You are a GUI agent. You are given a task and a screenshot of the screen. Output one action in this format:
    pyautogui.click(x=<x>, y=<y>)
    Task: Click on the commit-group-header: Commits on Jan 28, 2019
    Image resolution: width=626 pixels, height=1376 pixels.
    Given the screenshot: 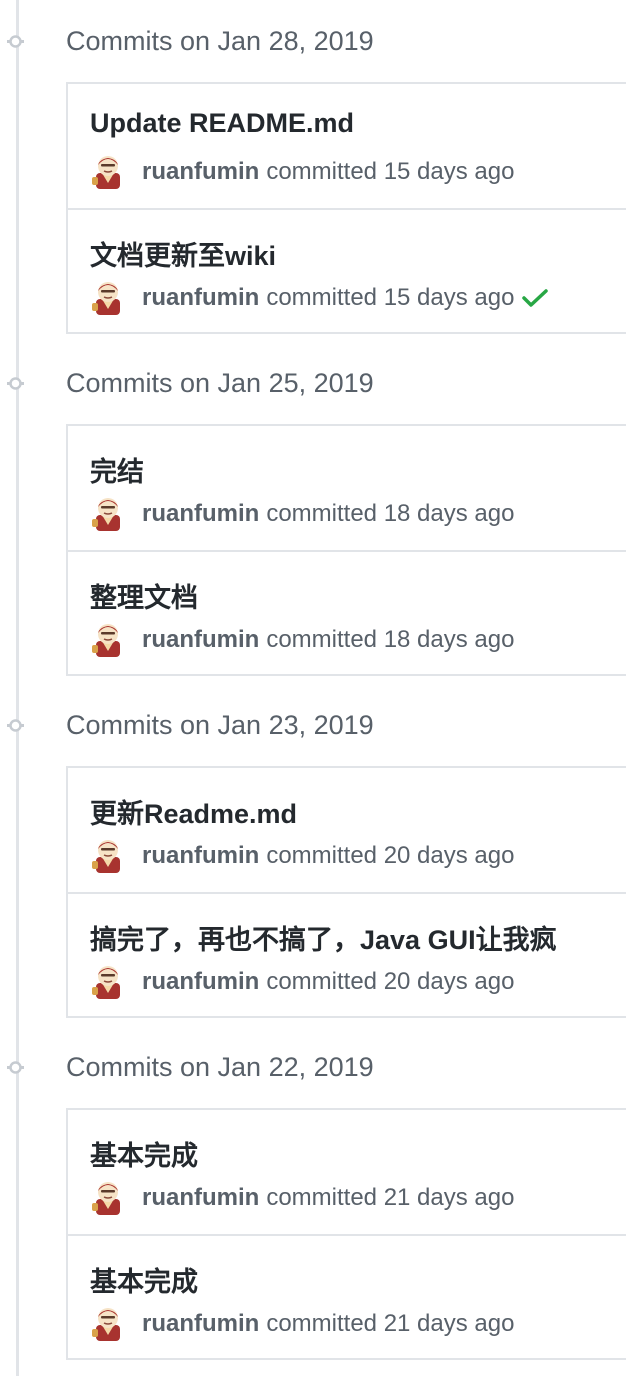 What is the action you would take?
    pyautogui.click(x=313, y=42)
    